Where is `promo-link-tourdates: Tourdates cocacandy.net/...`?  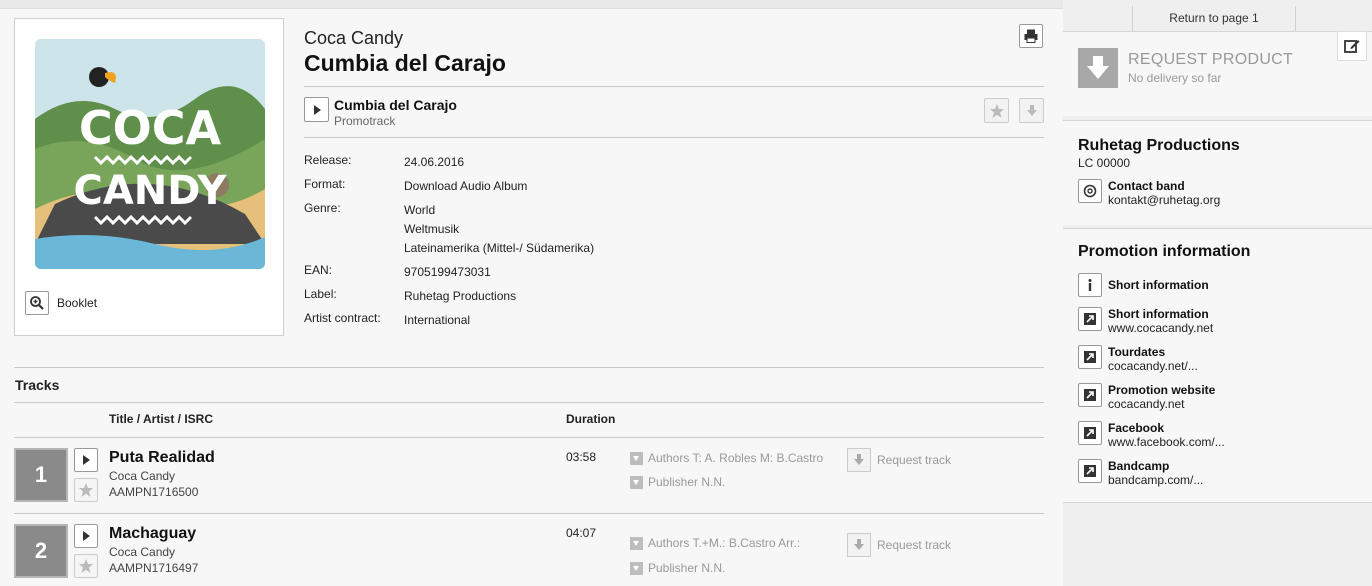 promo-link-tourdates: Tourdates cocacandy.net/... is located at coordinates (1138, 359).